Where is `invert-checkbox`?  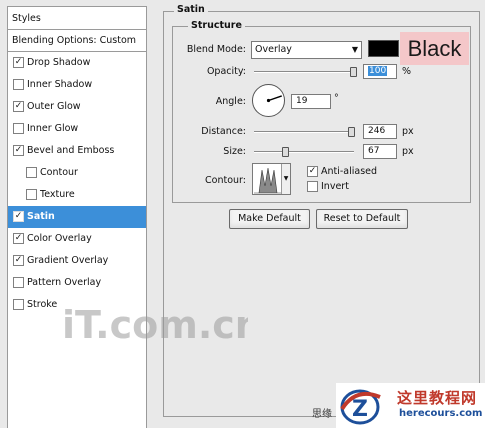 invert-checkbox is located at coordinates (312, 186).